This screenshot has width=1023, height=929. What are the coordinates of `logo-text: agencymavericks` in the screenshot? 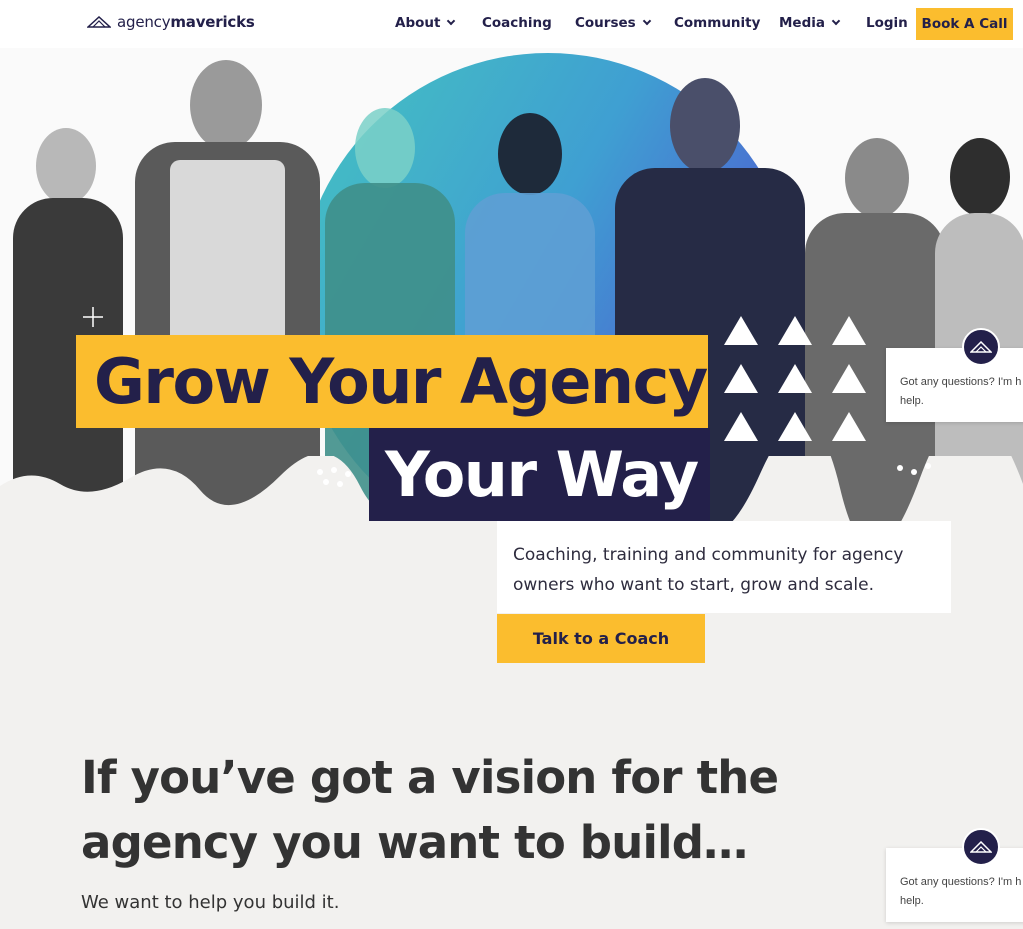 It's located at (186, 22).